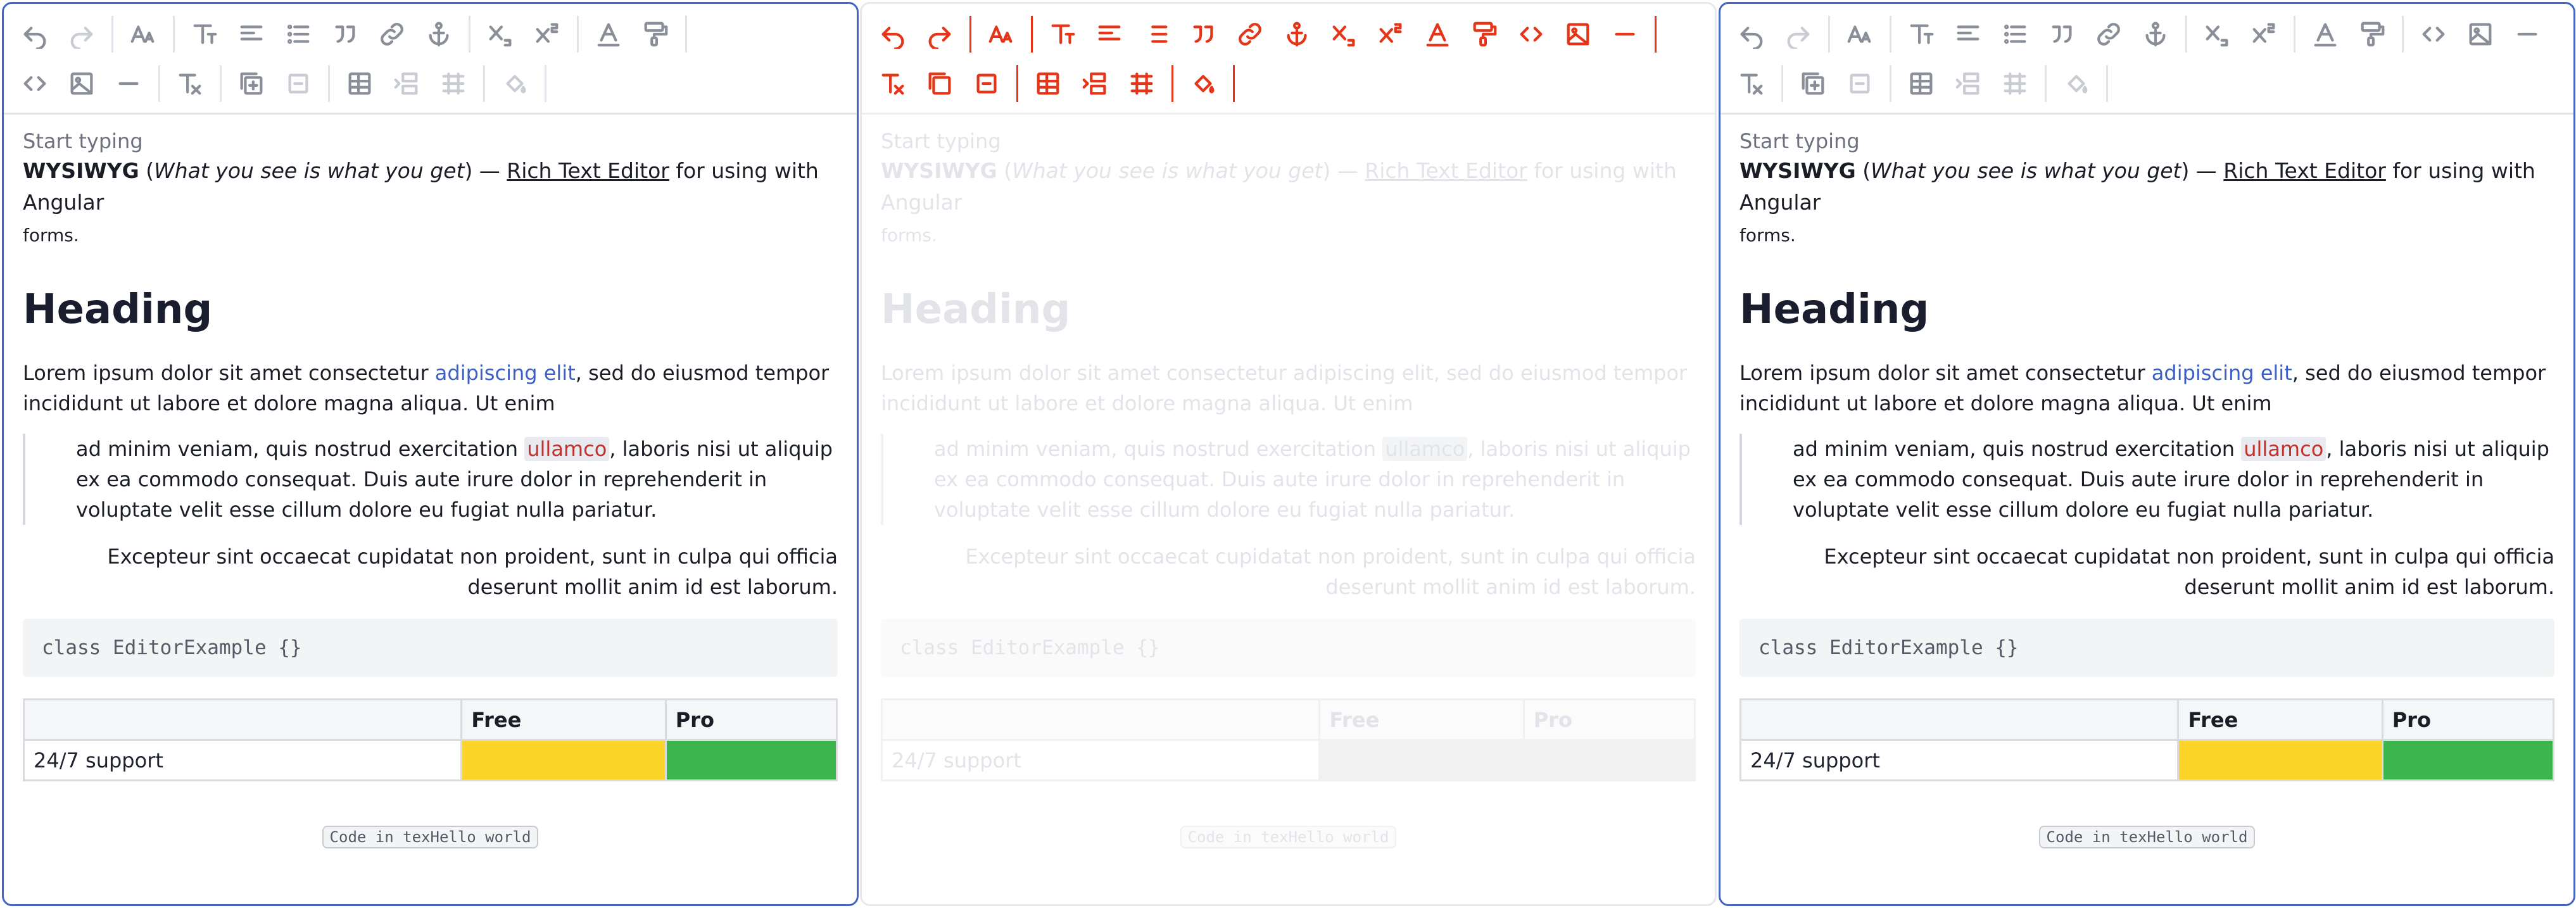  I want to click on superscript-icon, so click(1390, 33).